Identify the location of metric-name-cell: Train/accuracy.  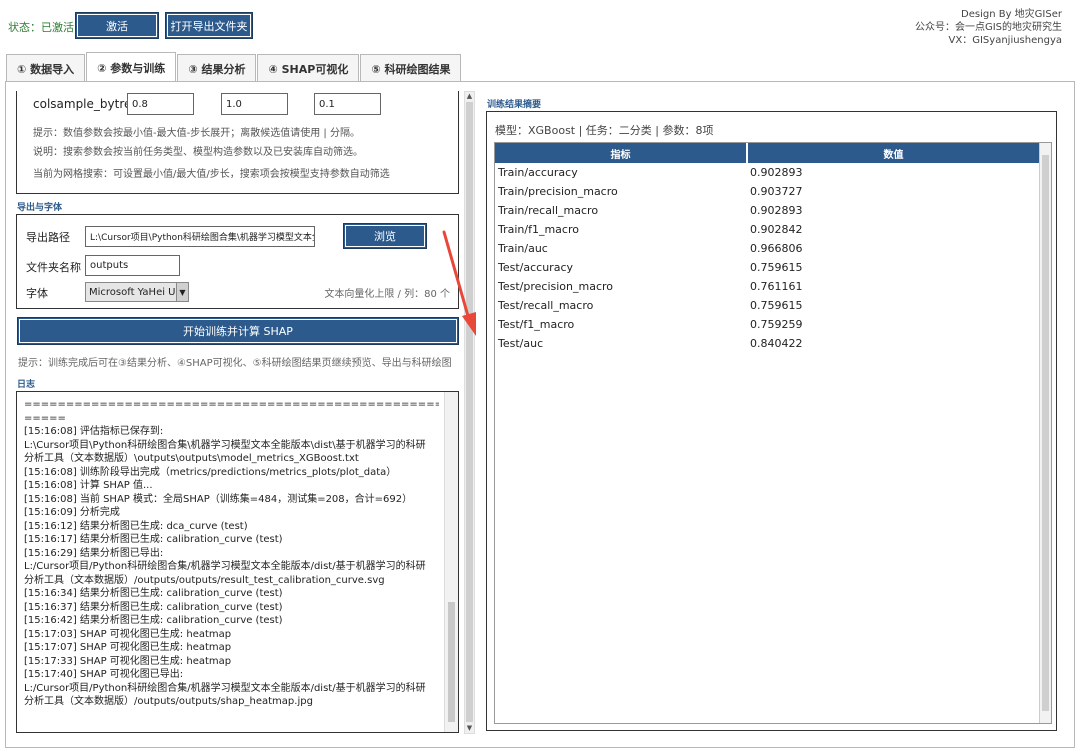
(538, 172).